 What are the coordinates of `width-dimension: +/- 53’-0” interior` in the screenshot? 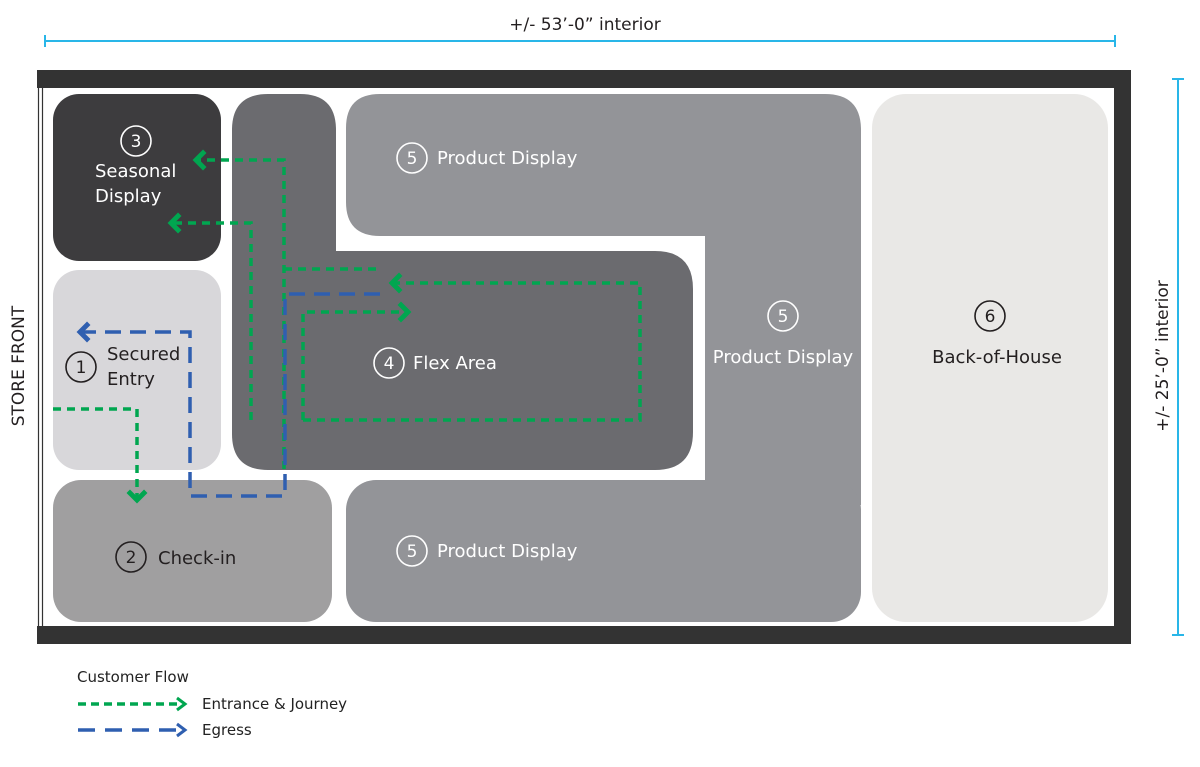 It's located at (580, 31).